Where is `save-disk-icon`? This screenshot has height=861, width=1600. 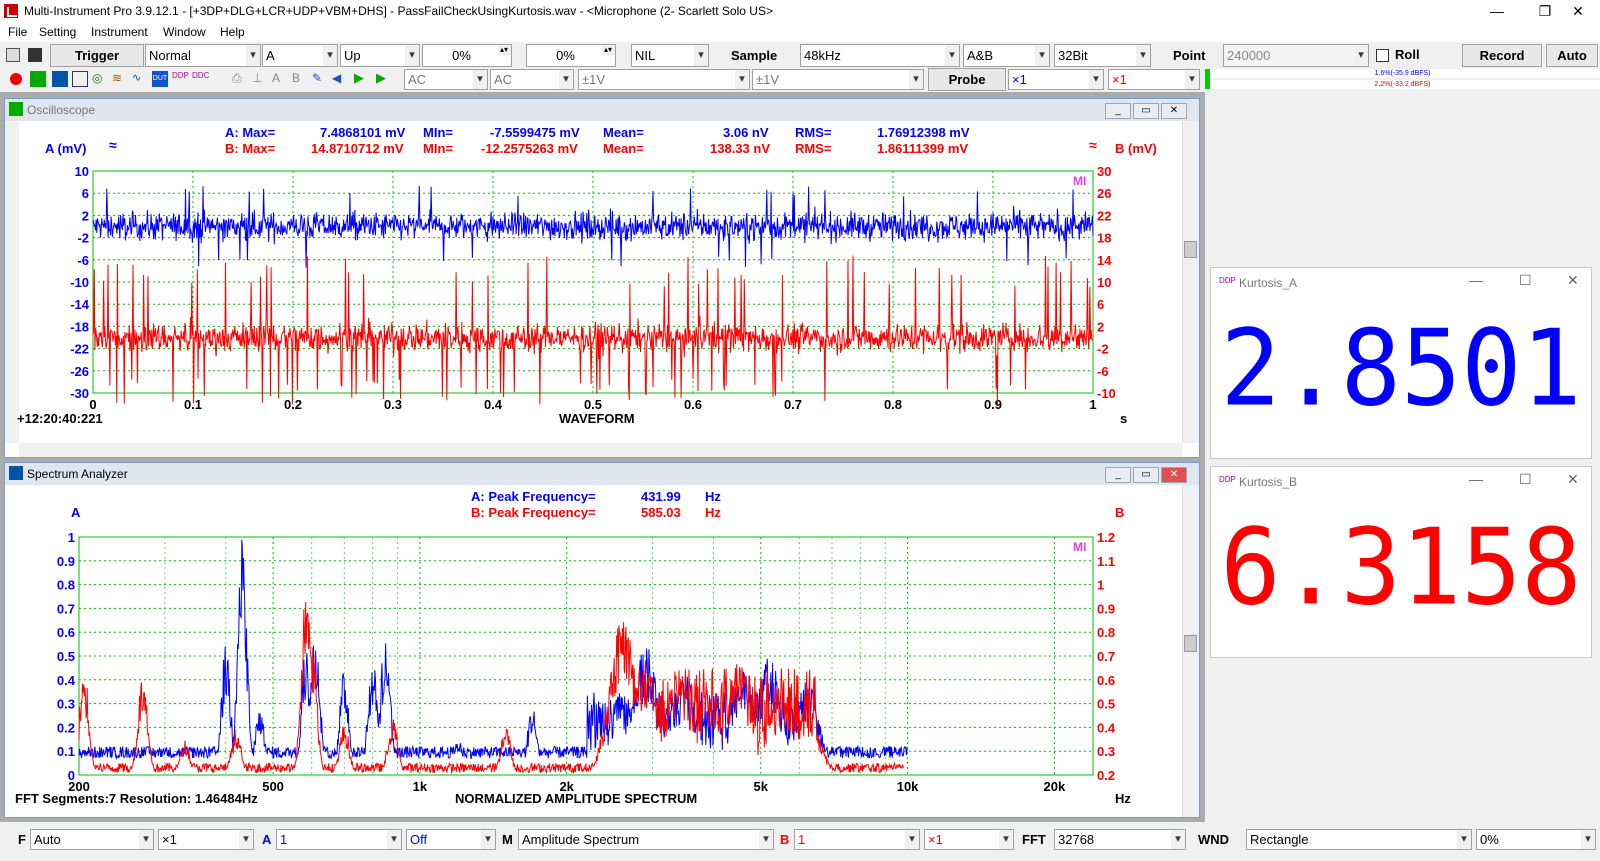
save-disk-icon is located at coordinates (35, 55).